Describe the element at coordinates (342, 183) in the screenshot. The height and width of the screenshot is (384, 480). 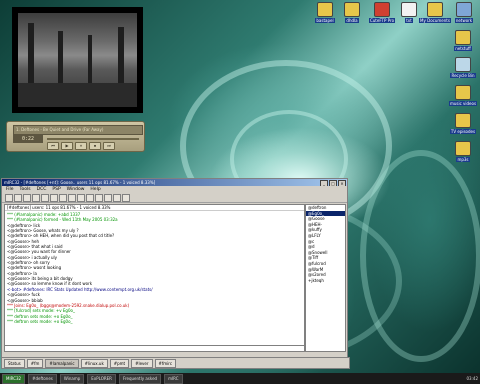
I see `close-button: ×` at that location.